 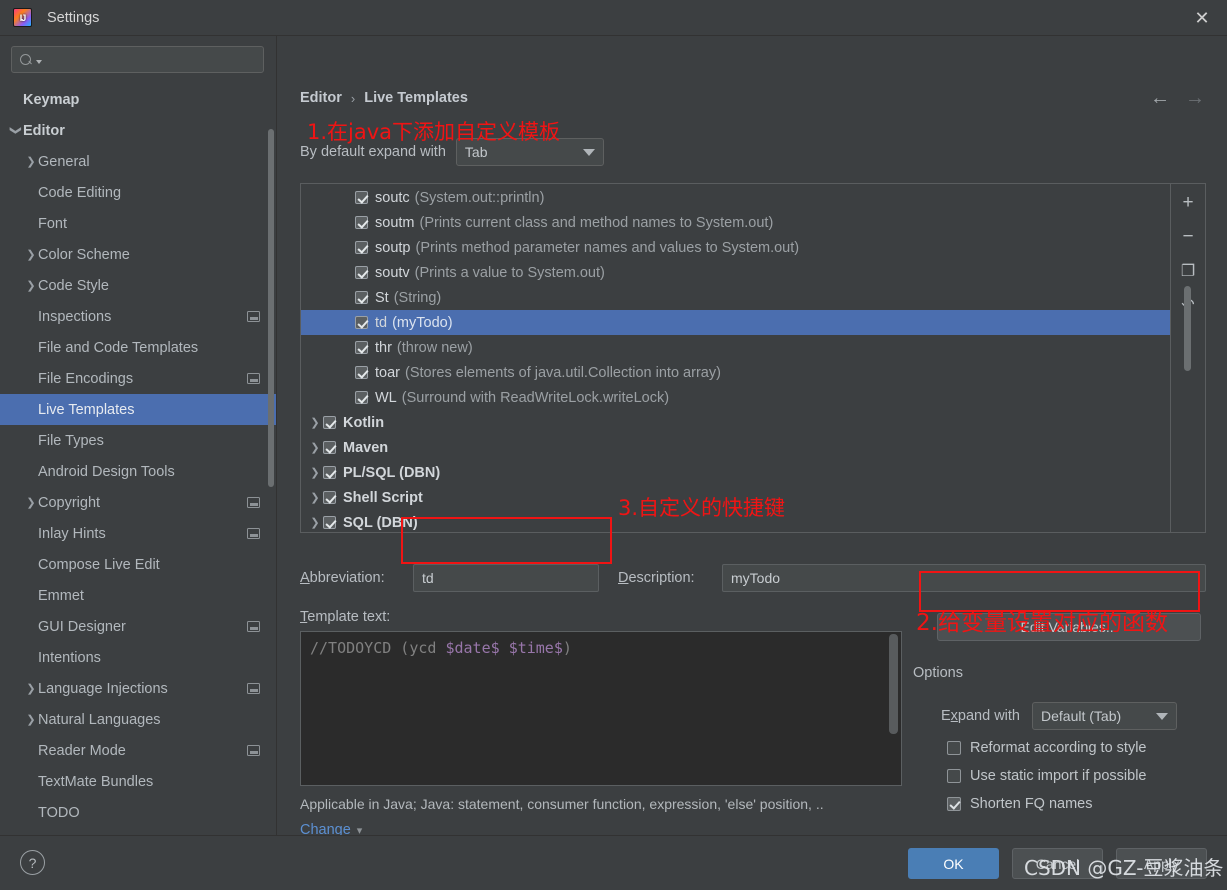 I want to click on sidebar-item-emmet: Emmet, so click(x=138, y=595).